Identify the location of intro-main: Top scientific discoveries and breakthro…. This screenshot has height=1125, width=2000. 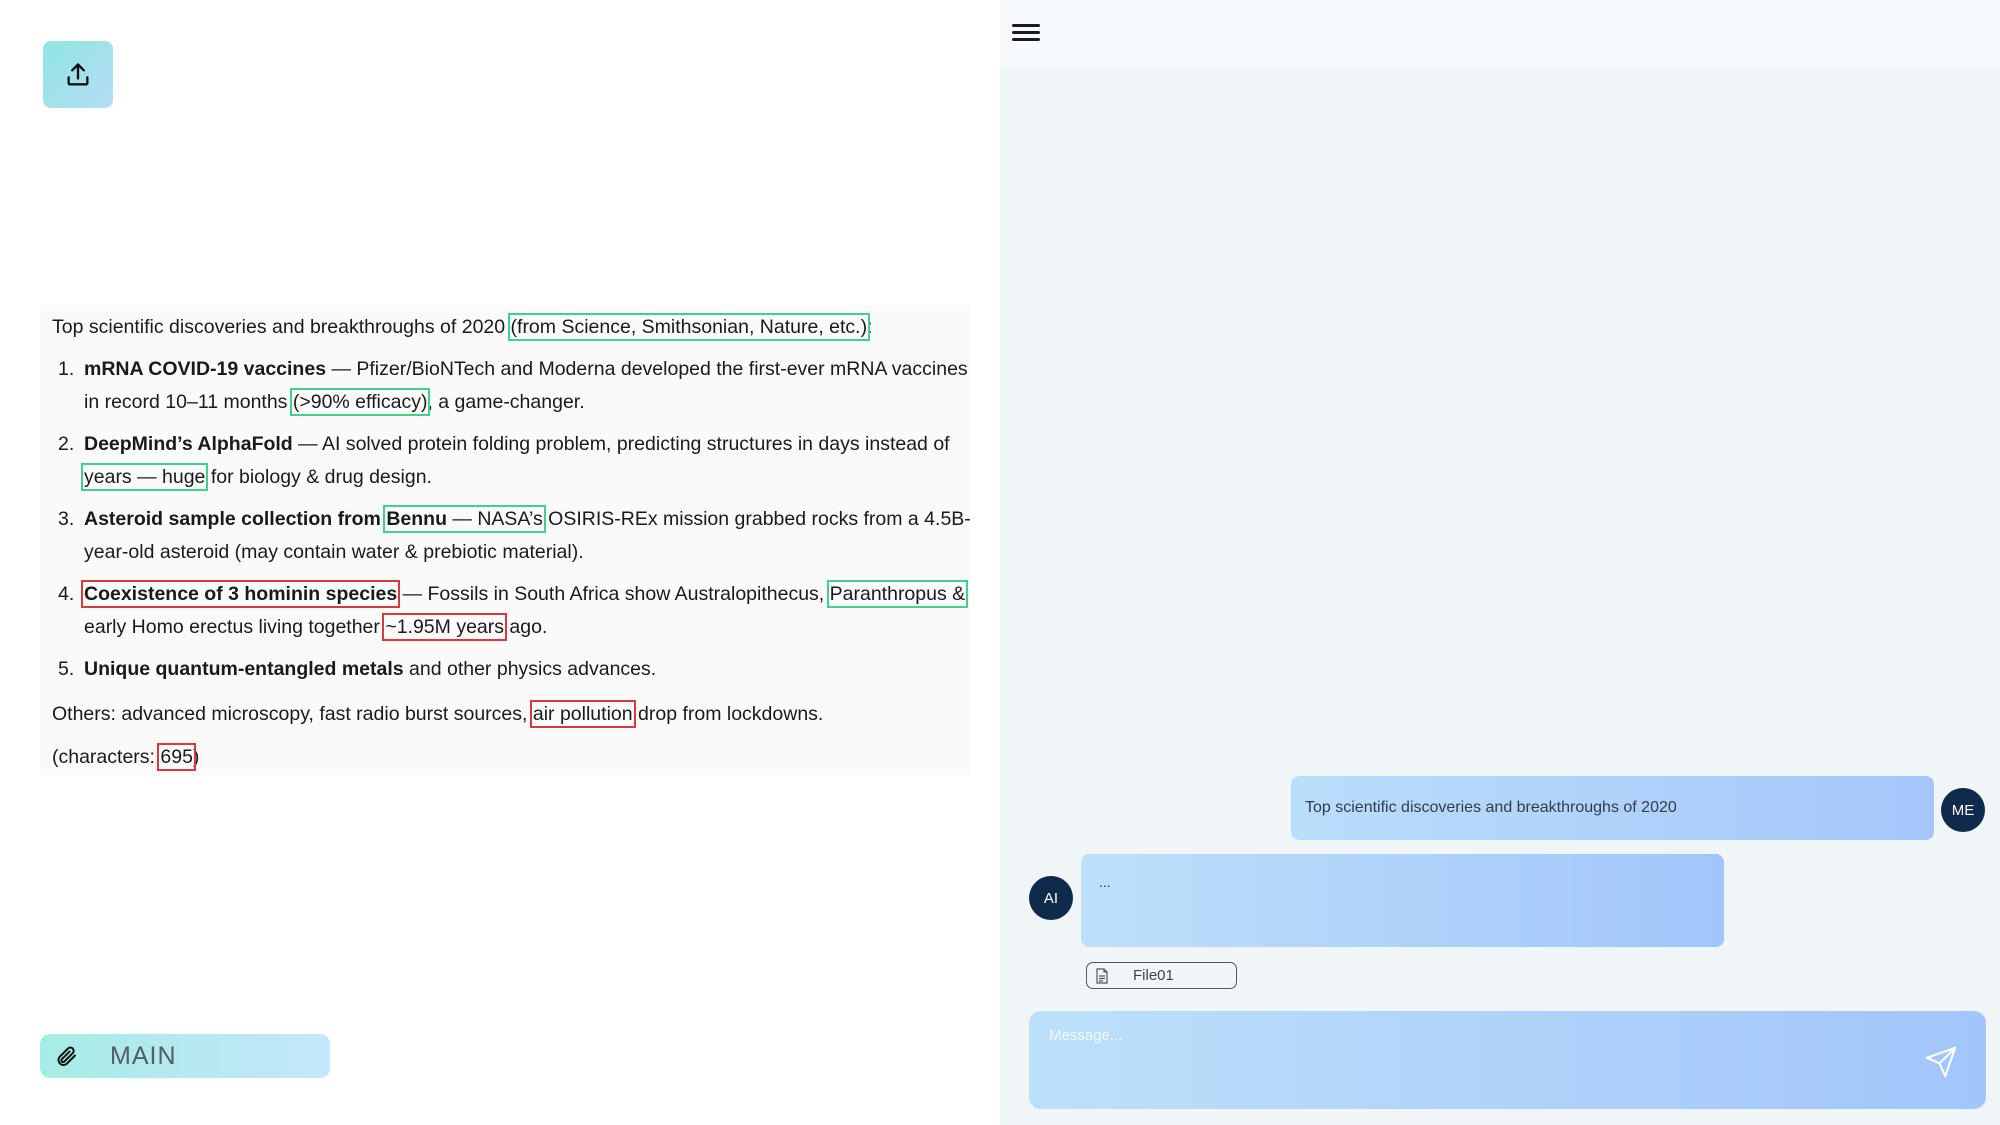
(279, 327).